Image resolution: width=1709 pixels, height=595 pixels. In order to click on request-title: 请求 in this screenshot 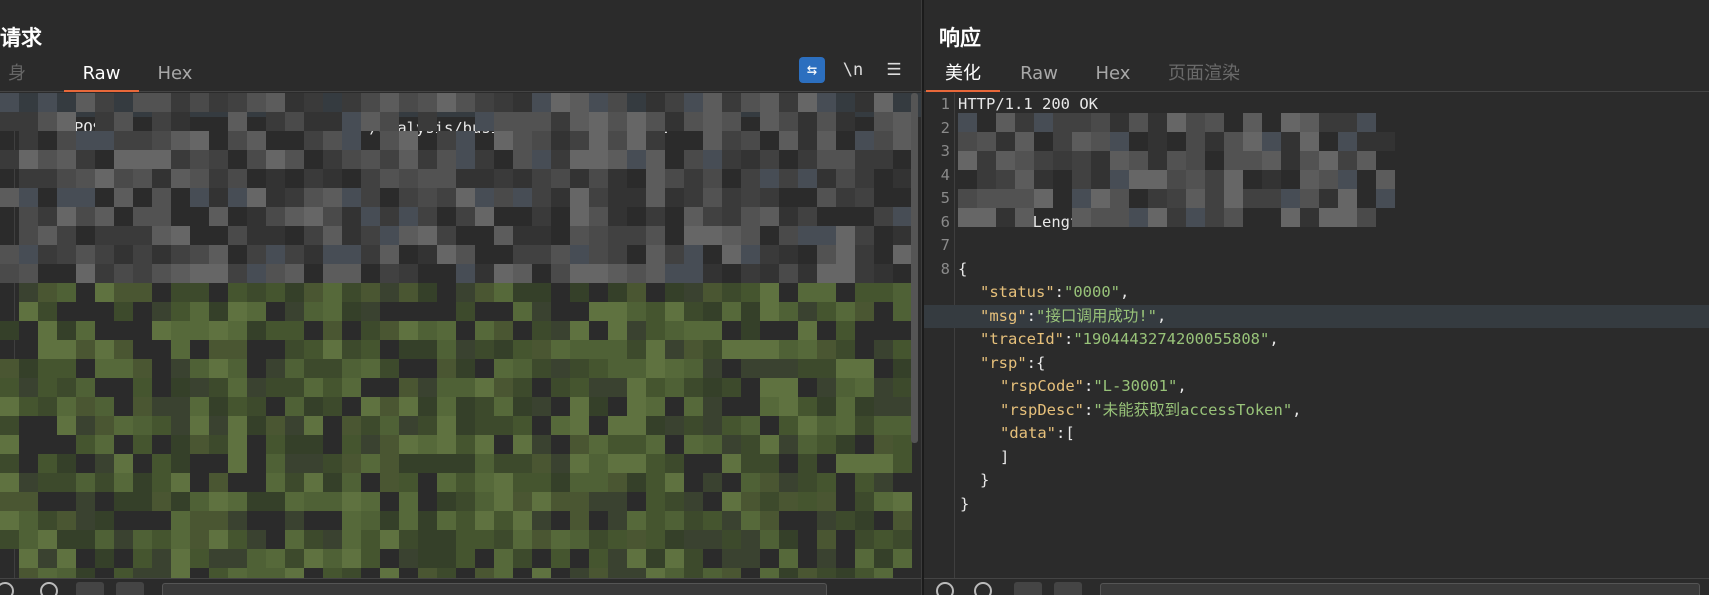, I will do `click(21, 38)`.